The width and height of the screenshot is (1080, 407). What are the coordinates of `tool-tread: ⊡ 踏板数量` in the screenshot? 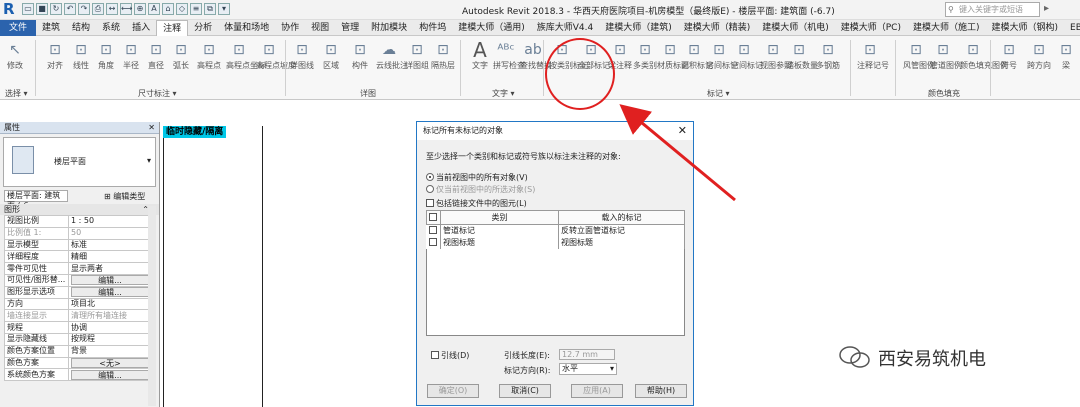 It's located at (802, 54).